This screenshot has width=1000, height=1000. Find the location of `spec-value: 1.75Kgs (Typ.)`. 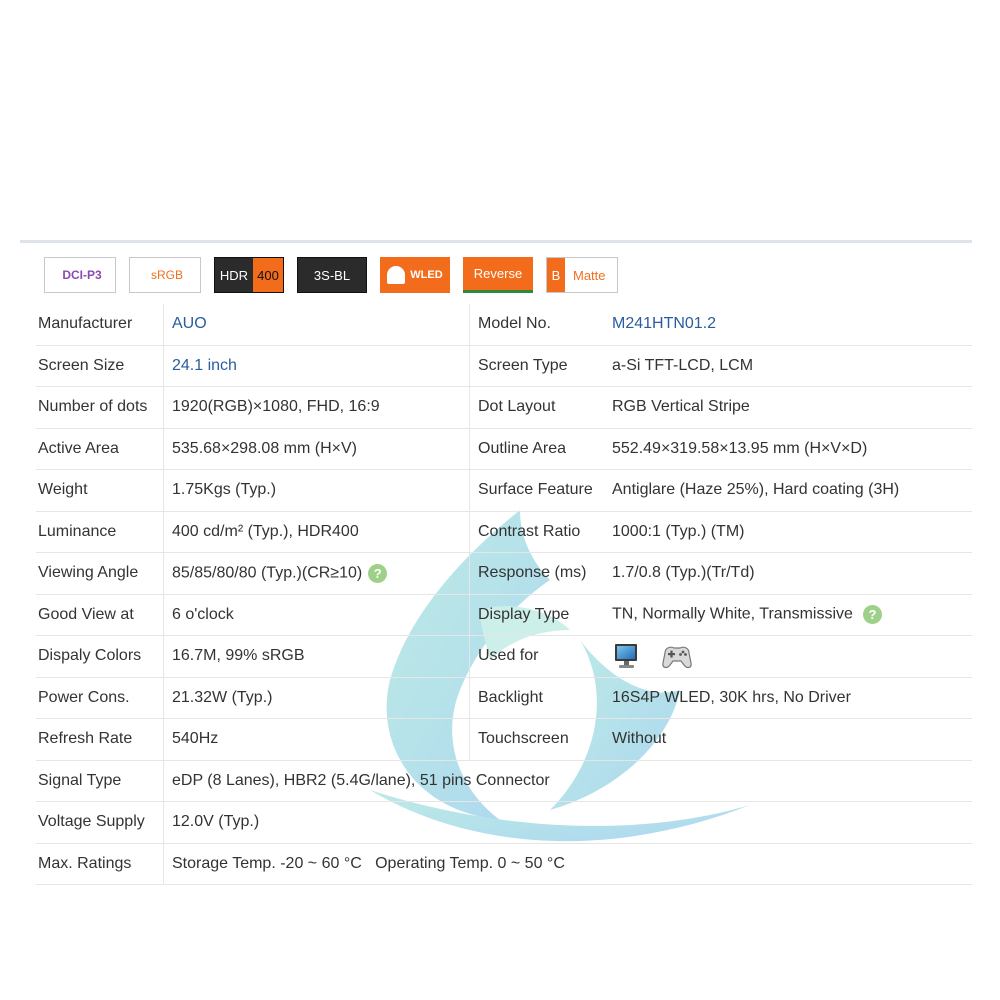

spec-value: 1.75Kgs (Typ.) is located at coordinates (316, 490).